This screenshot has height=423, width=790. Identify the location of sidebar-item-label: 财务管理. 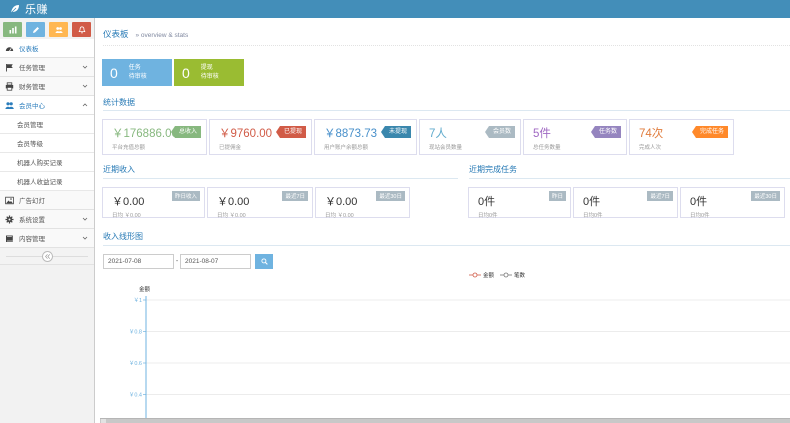
(32, 87).